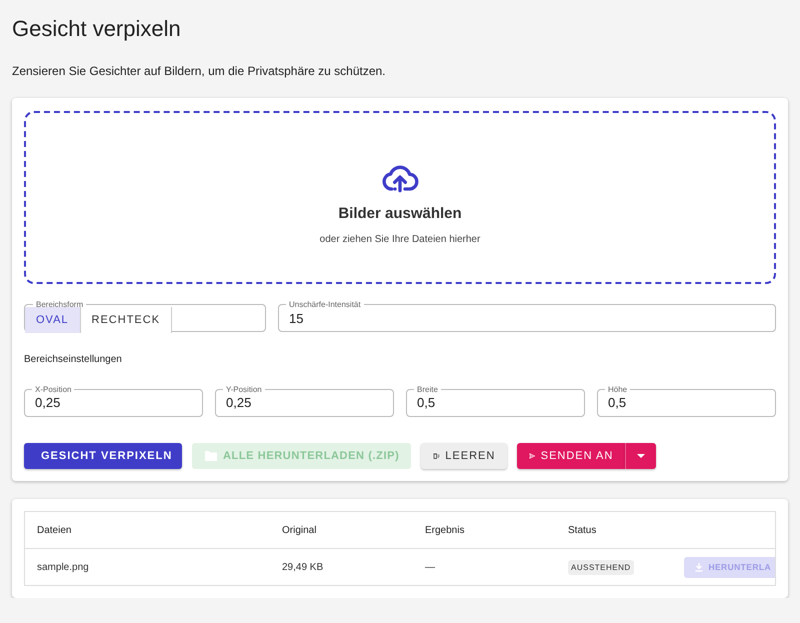  What do you see at coordinates (400, 239) in the screenshot?
I see `dropzone-hint: oder ziehen Sie Ihre Dateien hierher` at bounding box center [400, 239].